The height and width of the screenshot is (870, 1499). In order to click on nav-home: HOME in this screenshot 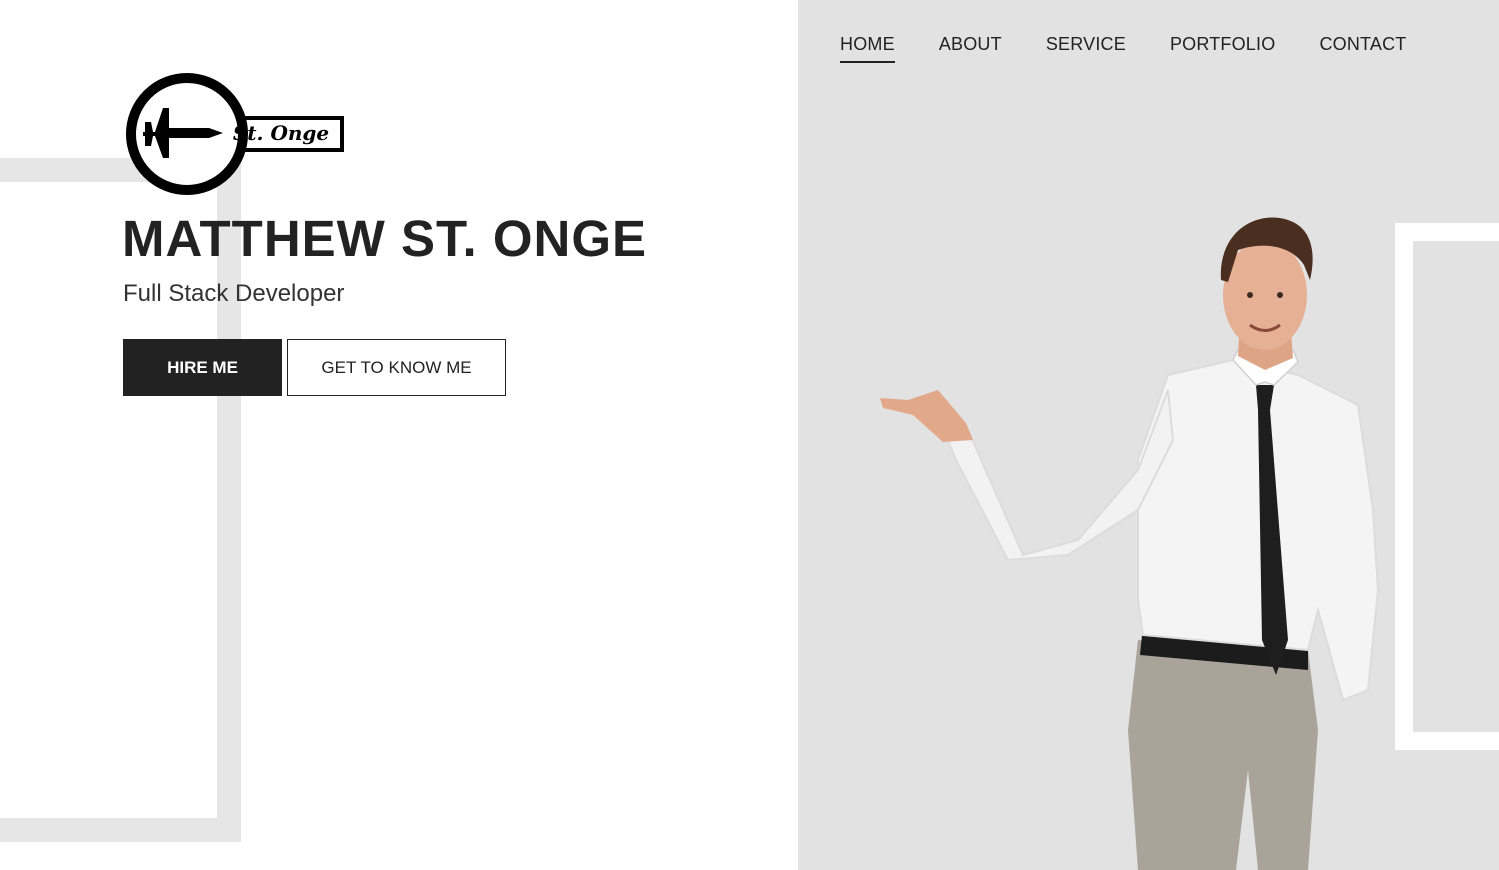, I will do `click(867, 48)`.